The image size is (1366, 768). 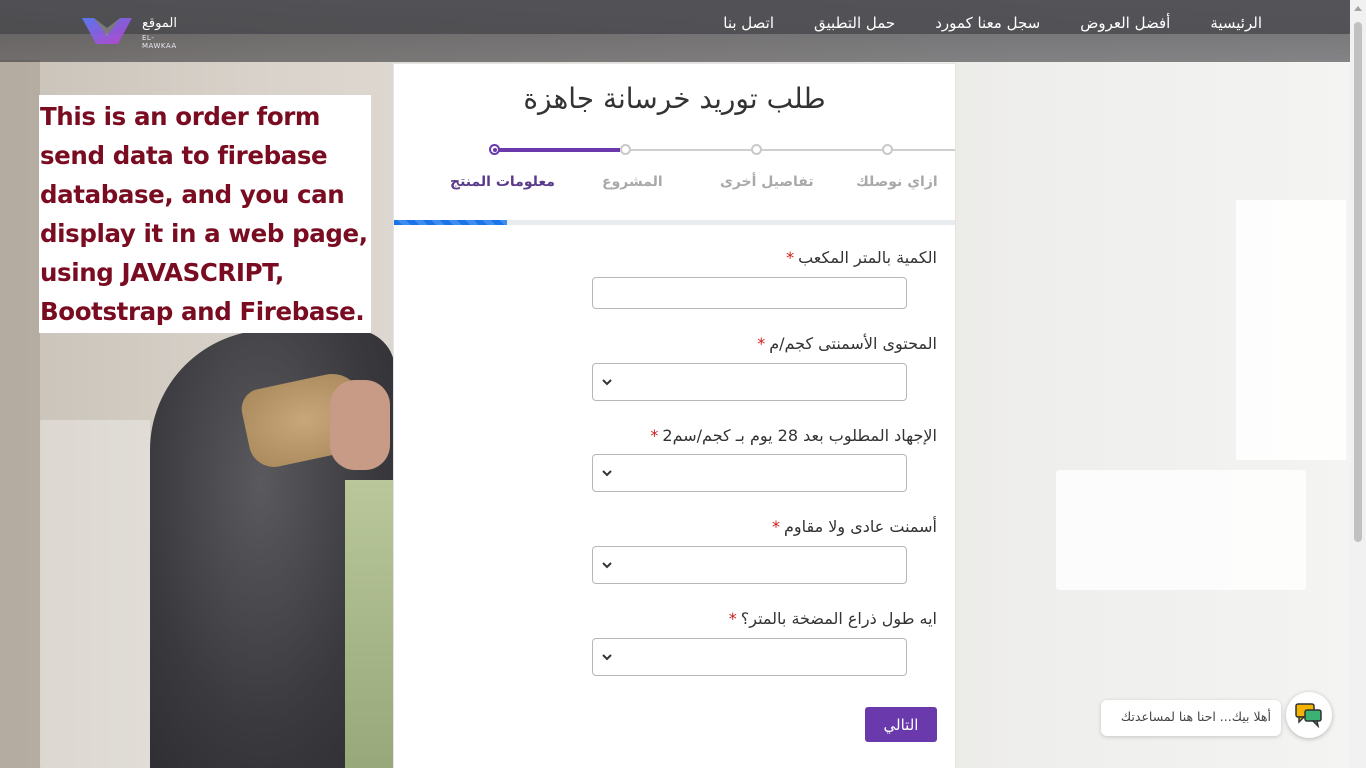 What do you see at coordinates (1191, 718) in the screenshot?
I see `chat-greeting-bubble: أهلا بيك... احنا هنا لمساعدتك` at bounding box center [1191, 718].